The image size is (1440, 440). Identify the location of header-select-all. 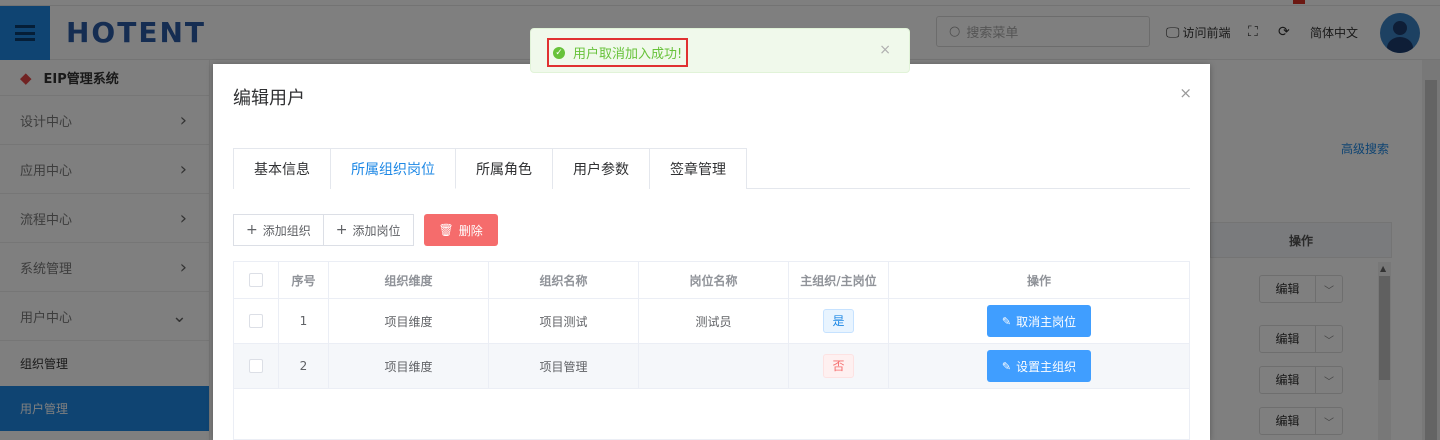
(256, 280).